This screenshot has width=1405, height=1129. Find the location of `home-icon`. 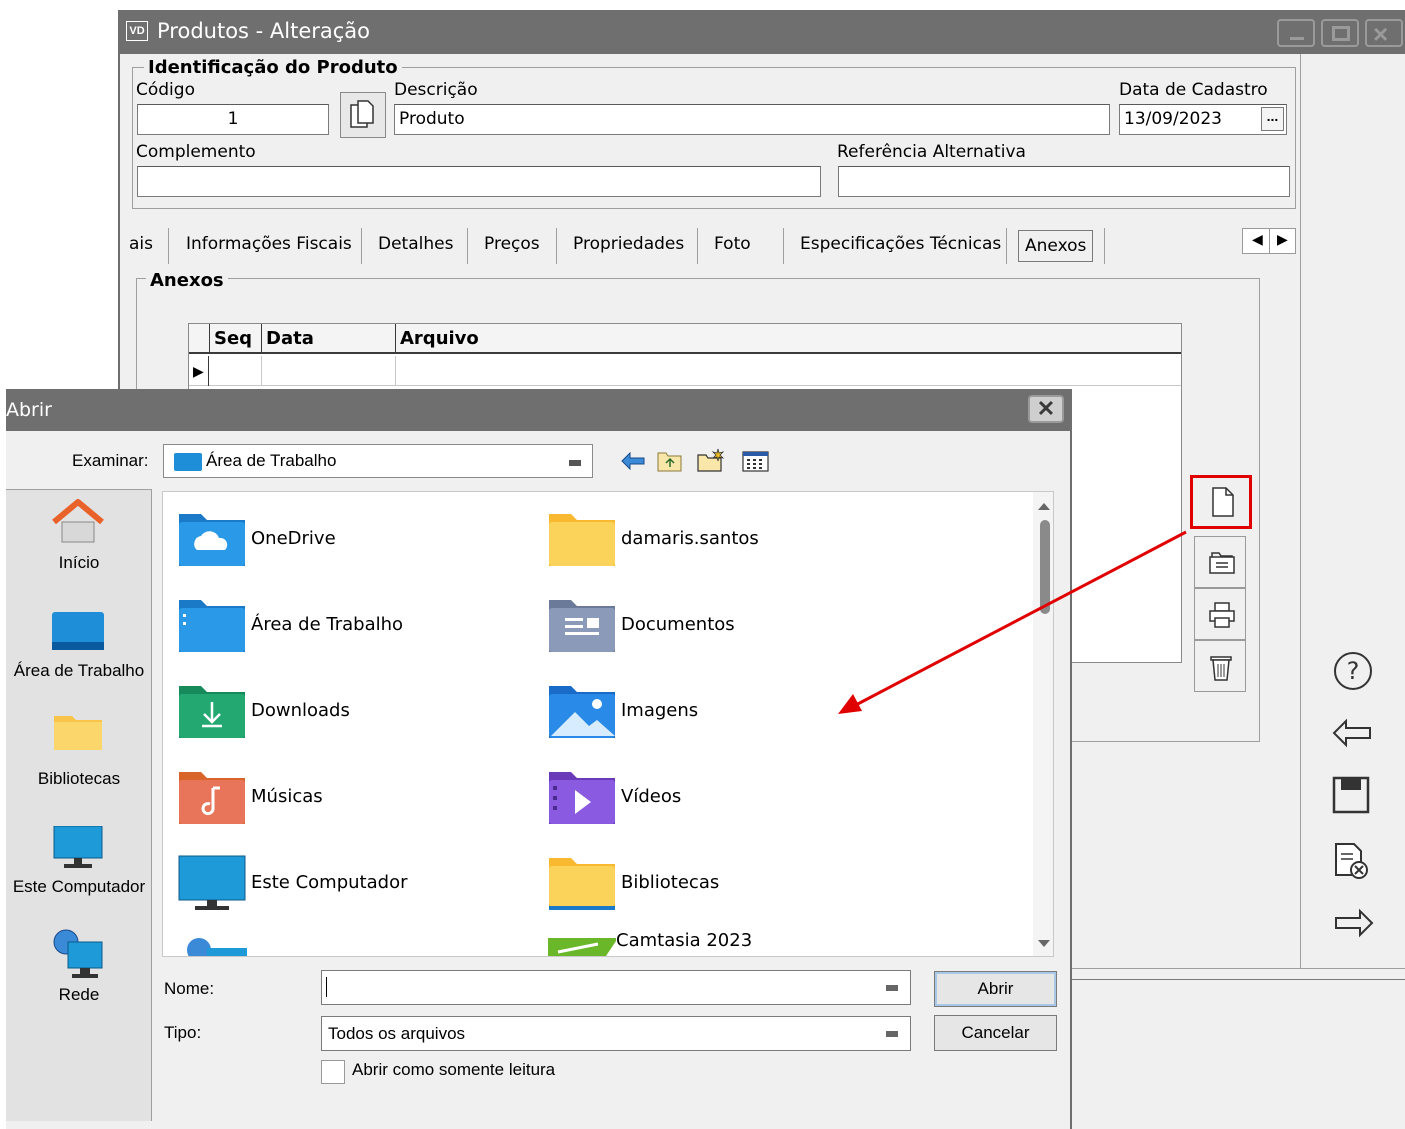

home-icon is located at coordinates (78, 522).